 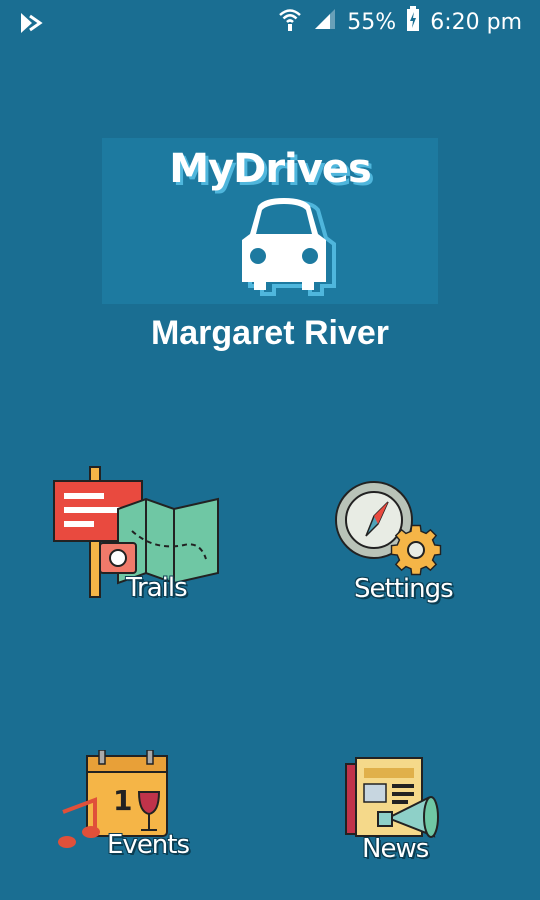 What do you see at coordinates (289, 250) in the screenshot?
I see `car-icon` at bounding box center [289, 250].